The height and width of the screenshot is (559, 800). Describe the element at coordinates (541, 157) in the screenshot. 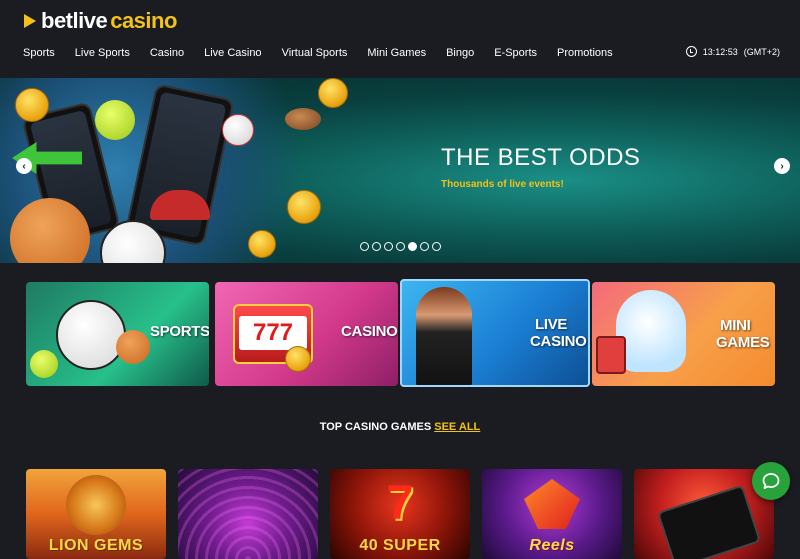

I see `banner-title: THE BEST ODDS` at that location.